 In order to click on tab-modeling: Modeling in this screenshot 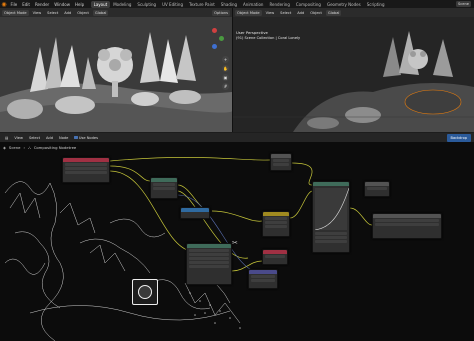, I will do `click(122, 4)`.